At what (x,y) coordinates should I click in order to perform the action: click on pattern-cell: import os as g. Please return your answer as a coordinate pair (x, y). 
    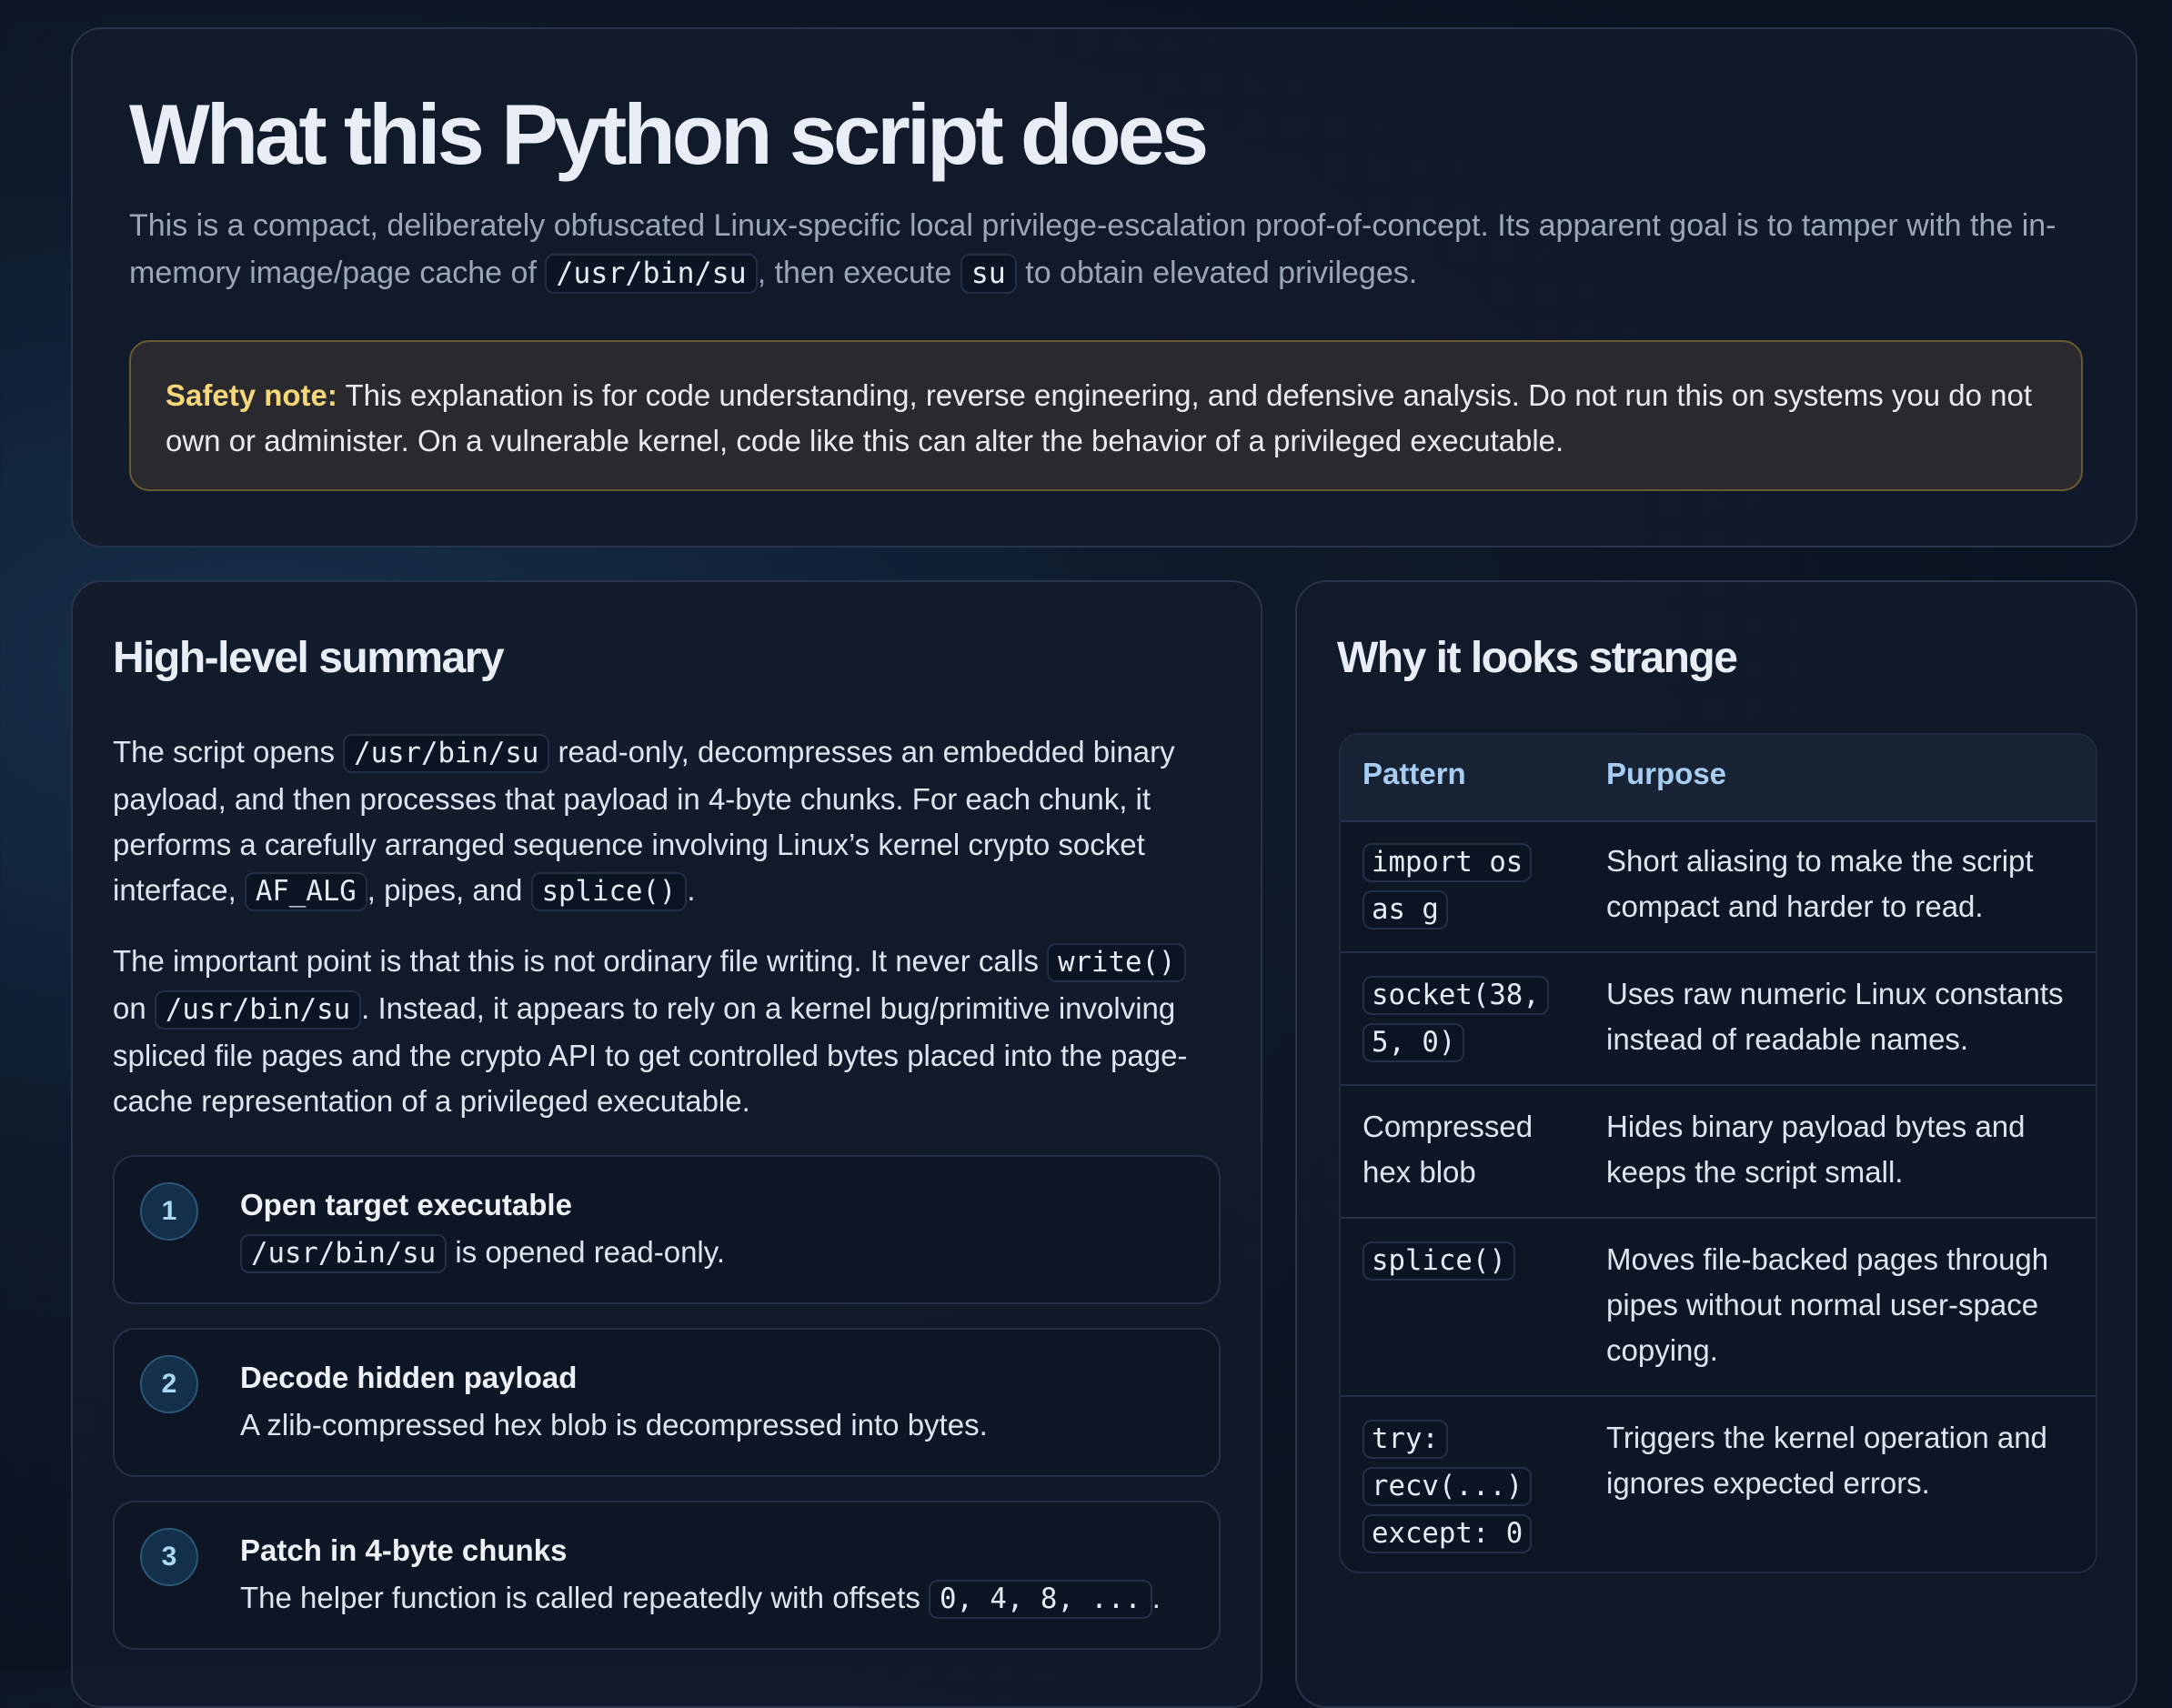
    Looking at the image, I should click on (1470, 886).